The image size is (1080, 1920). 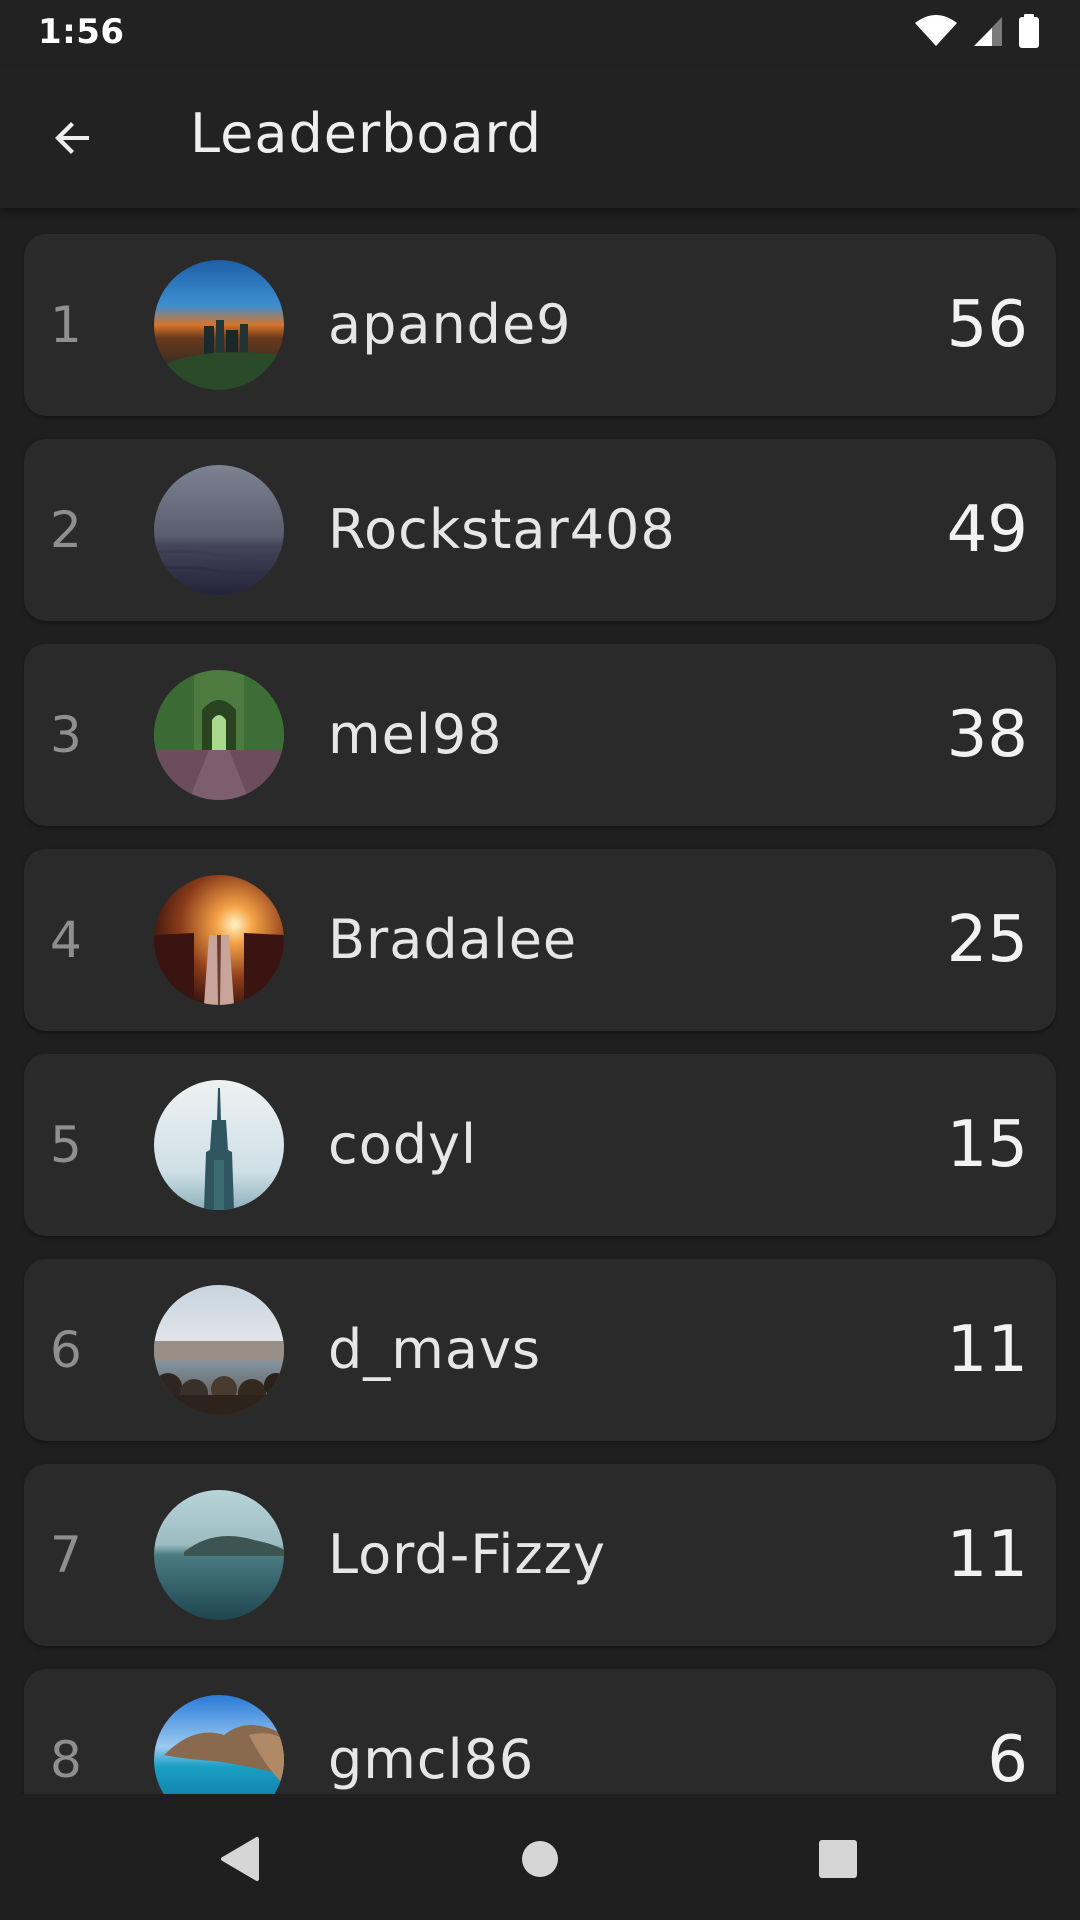 I want to click on nav-back-button, so click(x=239, y=1859).